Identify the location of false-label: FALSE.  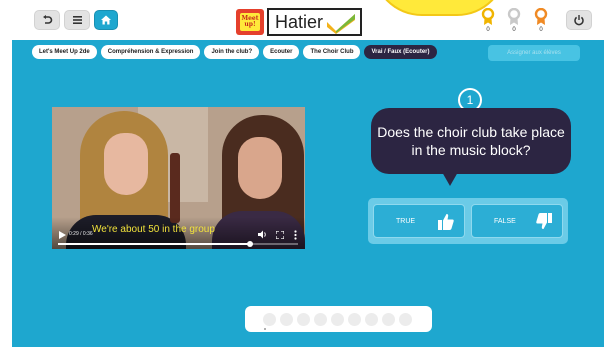
(505, 221).